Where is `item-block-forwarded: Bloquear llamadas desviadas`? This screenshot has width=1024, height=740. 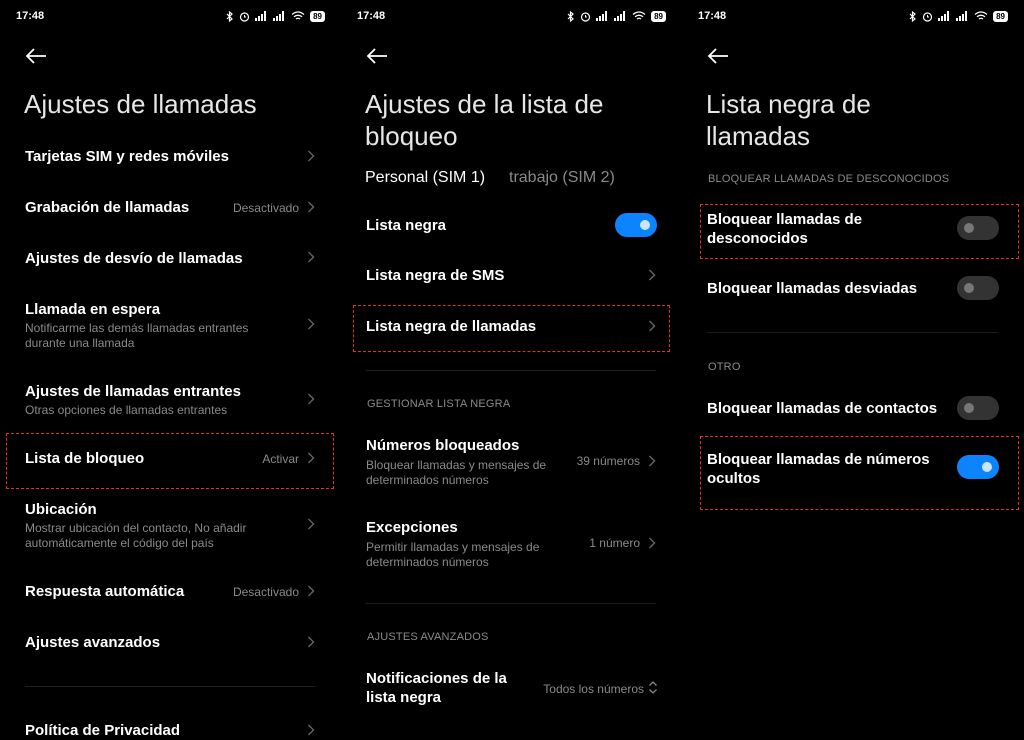
item-block-forwarded: Bloquear llamadas desviadas is located at coordinates (853, 289).